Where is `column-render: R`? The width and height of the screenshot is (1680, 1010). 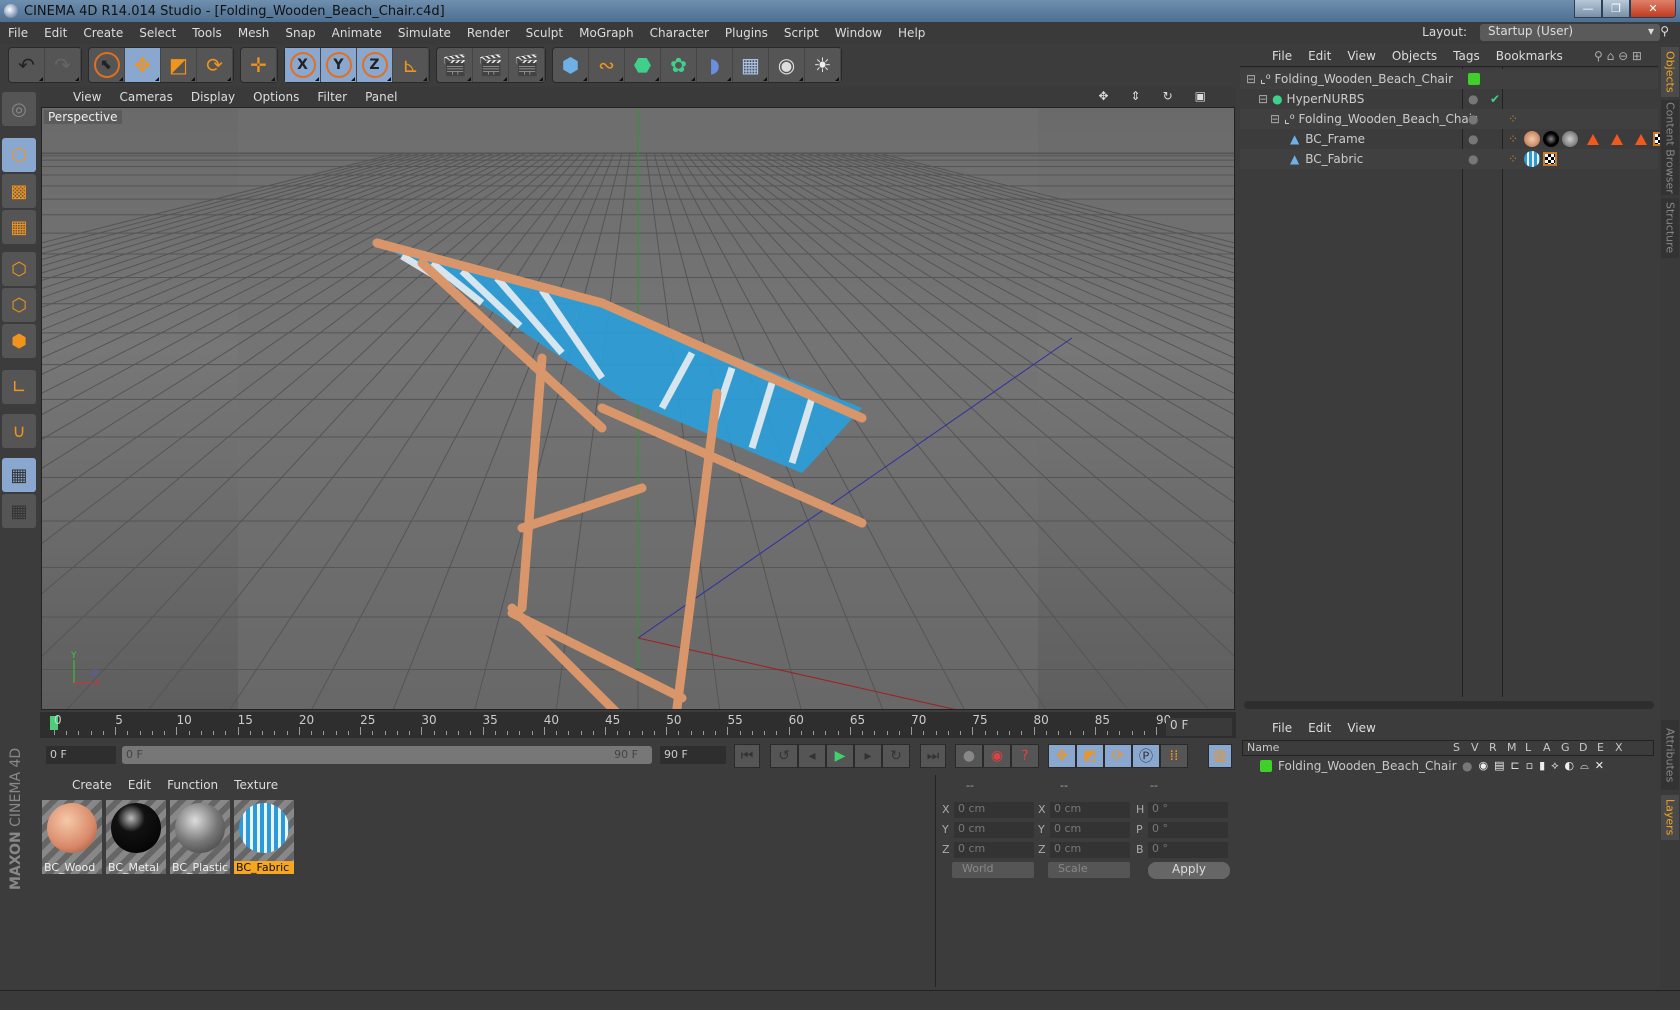 column-render: R is located at coordinates (1498, 748).